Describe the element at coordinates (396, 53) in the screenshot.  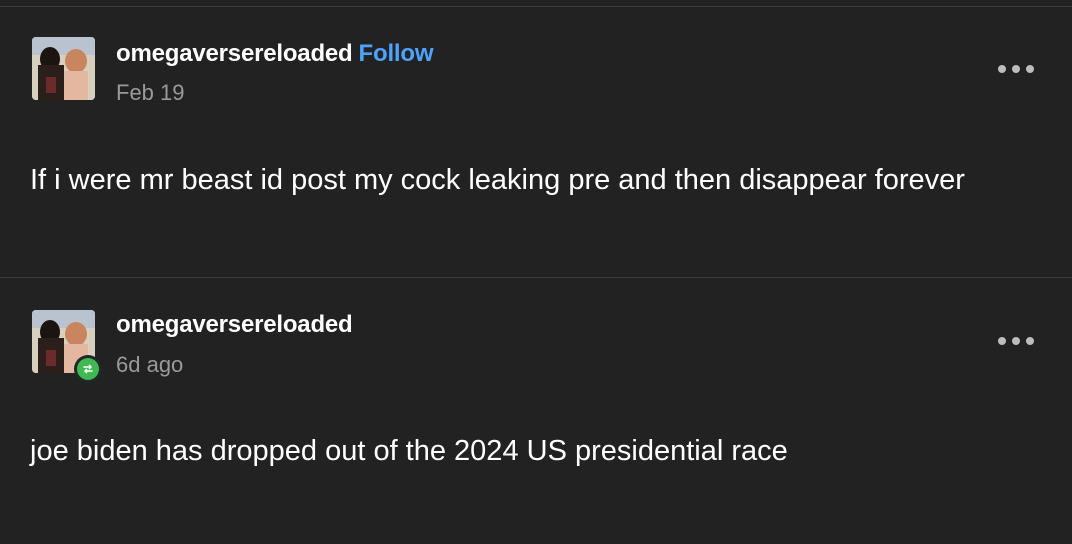
I see `follow-button: Follow` at that location.